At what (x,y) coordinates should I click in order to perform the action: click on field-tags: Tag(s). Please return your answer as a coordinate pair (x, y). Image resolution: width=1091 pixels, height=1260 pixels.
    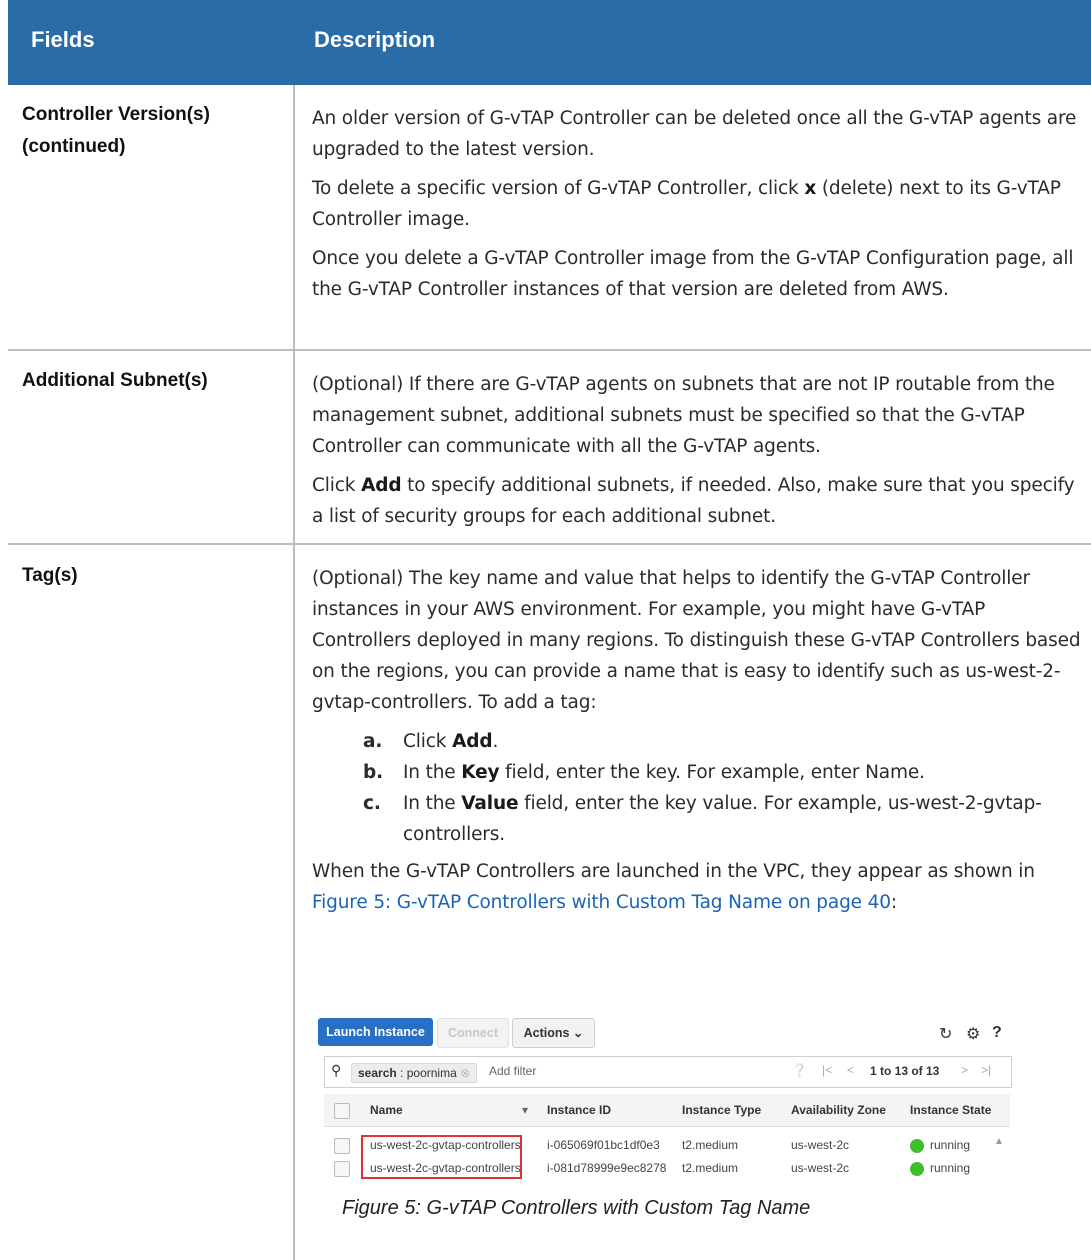
    Looking at the image, I should click on (50, 575).